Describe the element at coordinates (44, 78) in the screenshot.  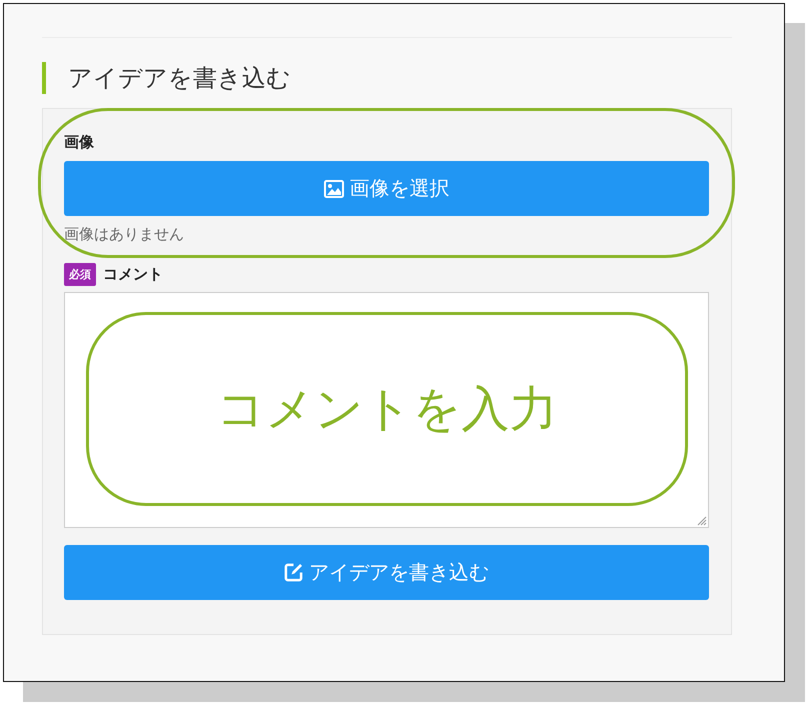
I see `heading-accent-bar` at that location.